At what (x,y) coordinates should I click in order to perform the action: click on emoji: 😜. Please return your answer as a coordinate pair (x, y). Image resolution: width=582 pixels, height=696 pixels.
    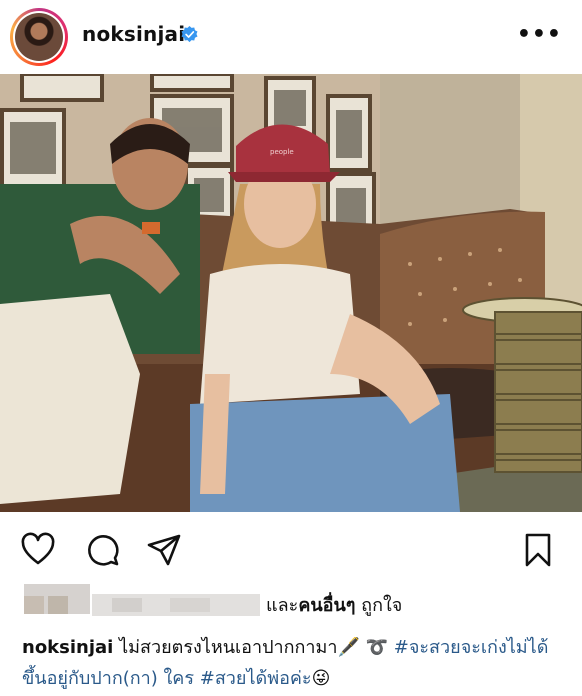
    Looking at the image, I should click on (321, 678).